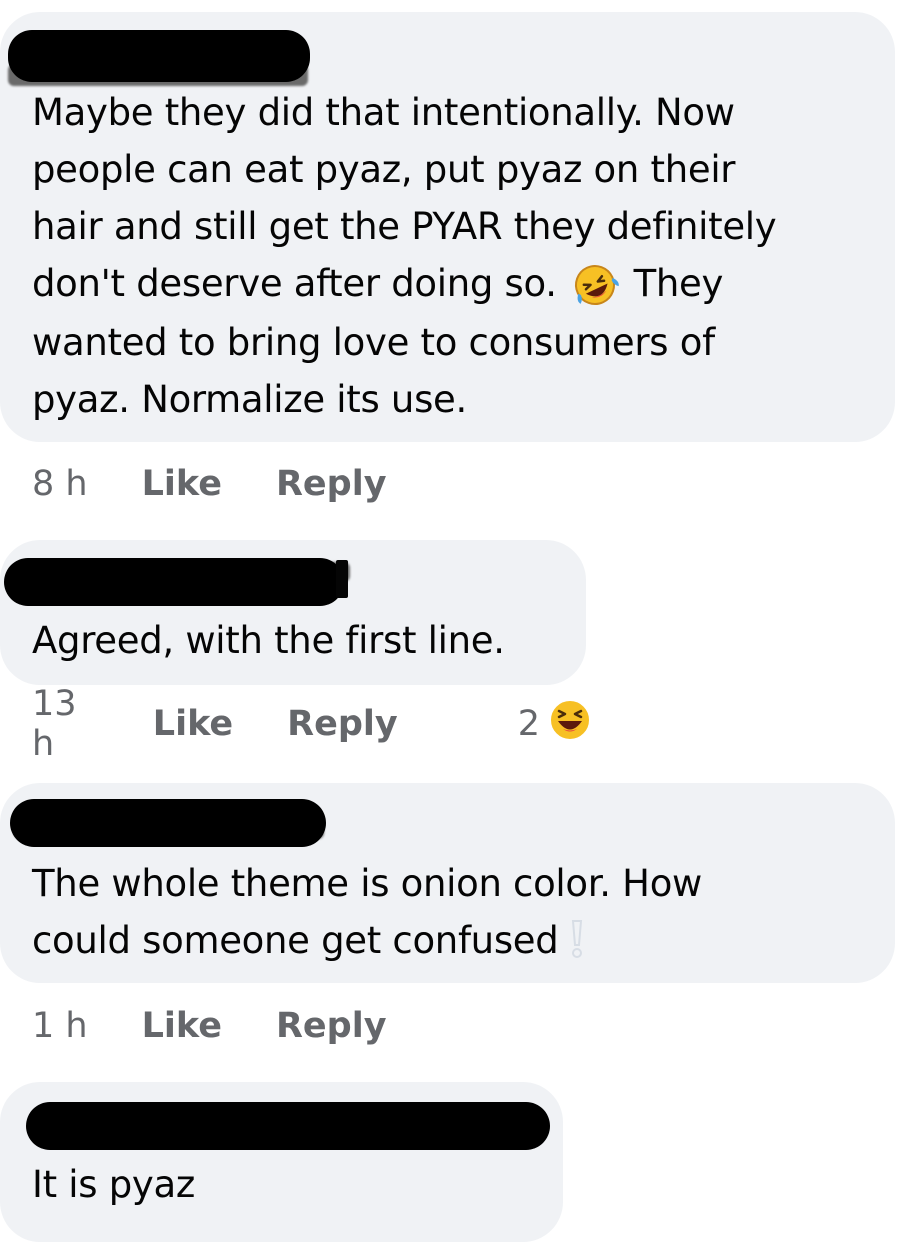 The height and width of the screenshot is (1242, 910). Describe the element at coordinates (281, 1162) in the screenshot. I see `comment-bubble-4: It is pyaz` at that location.